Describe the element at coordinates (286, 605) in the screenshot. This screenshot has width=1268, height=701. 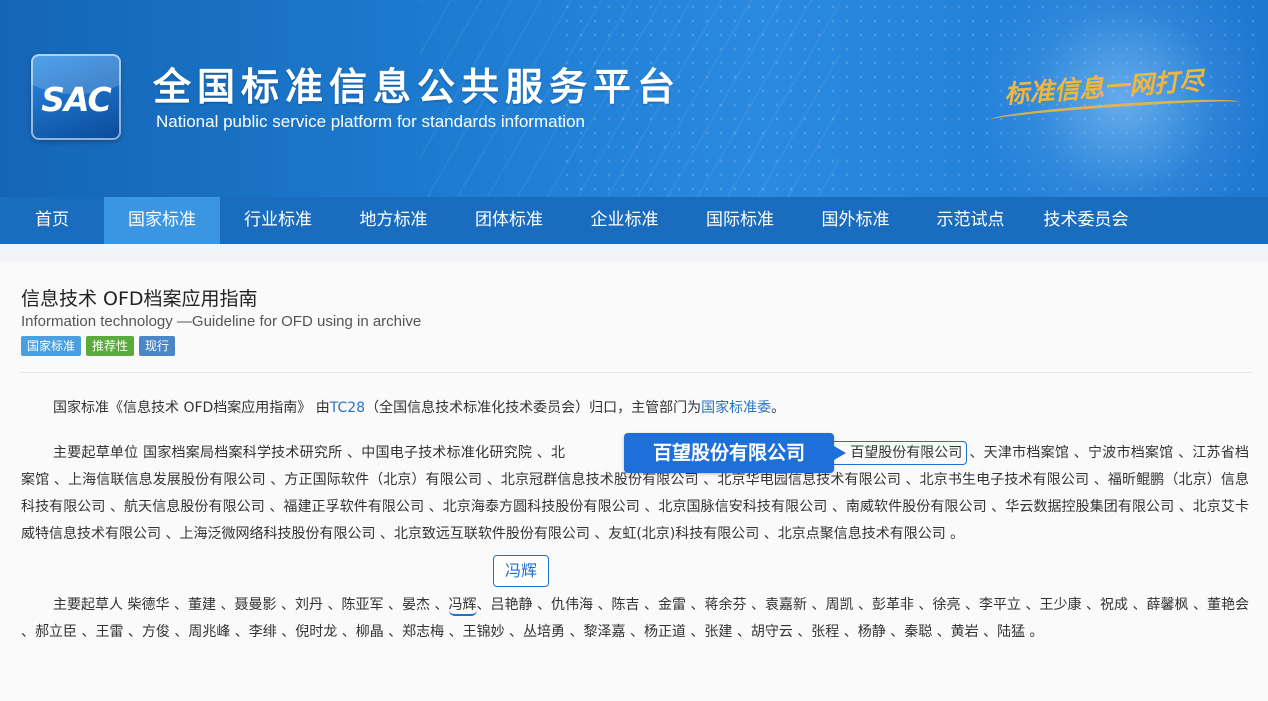
I see `drafters-list-start: 柴德华 、董建 、聂曼影 、刘丹 、陈亚军 、晏杰 、` at that location.